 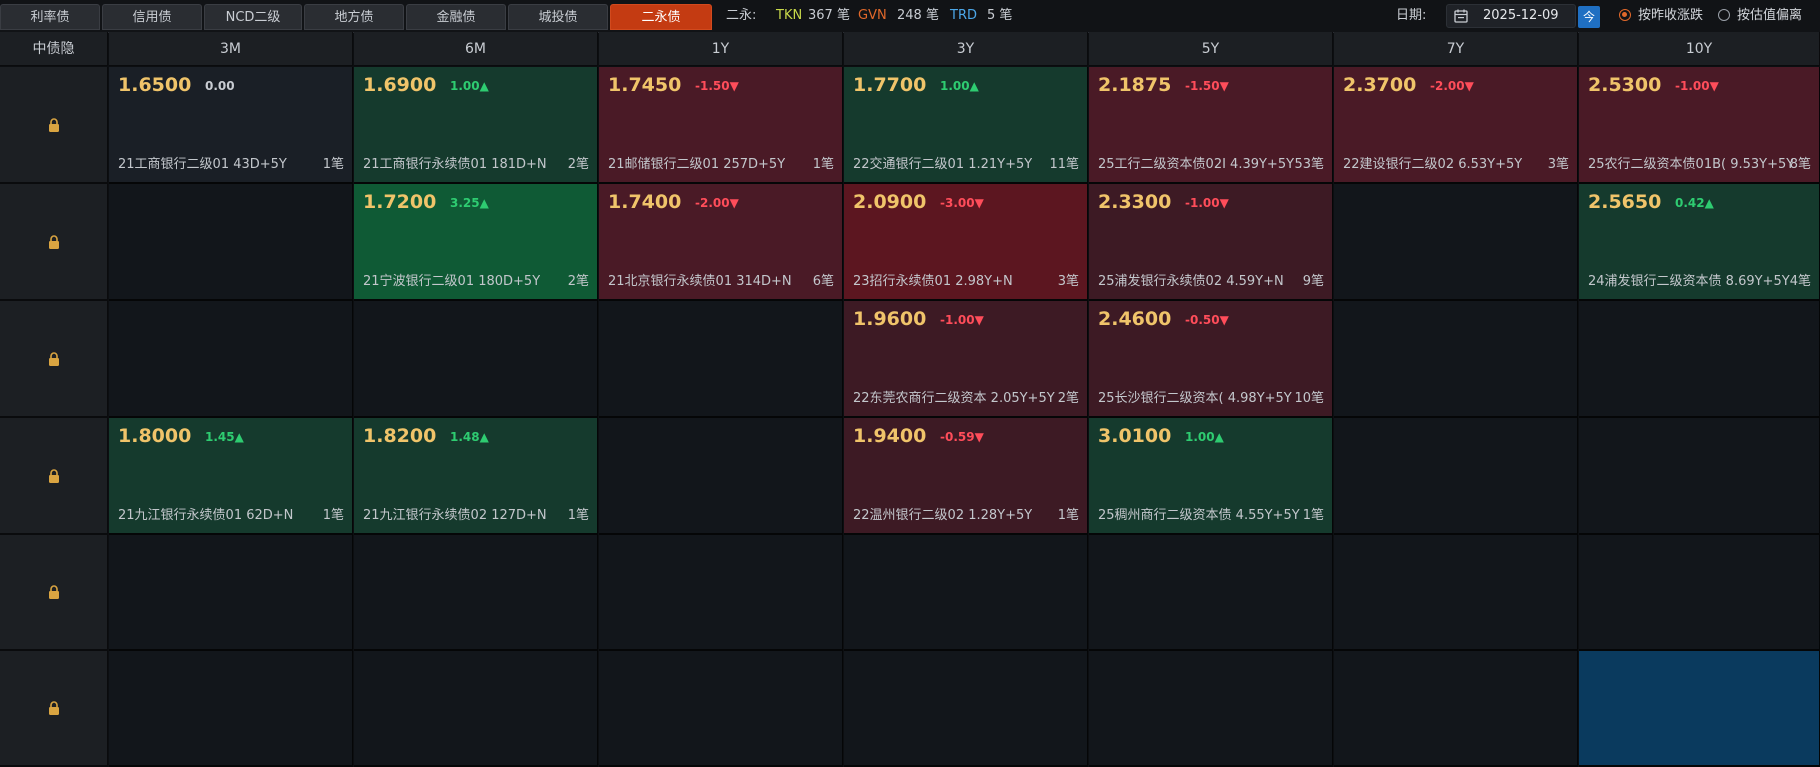 What do you see at coordinates (152, 17) in the screenshot?
I see `tab-1: 信用债` at bounding box center [152, 17].